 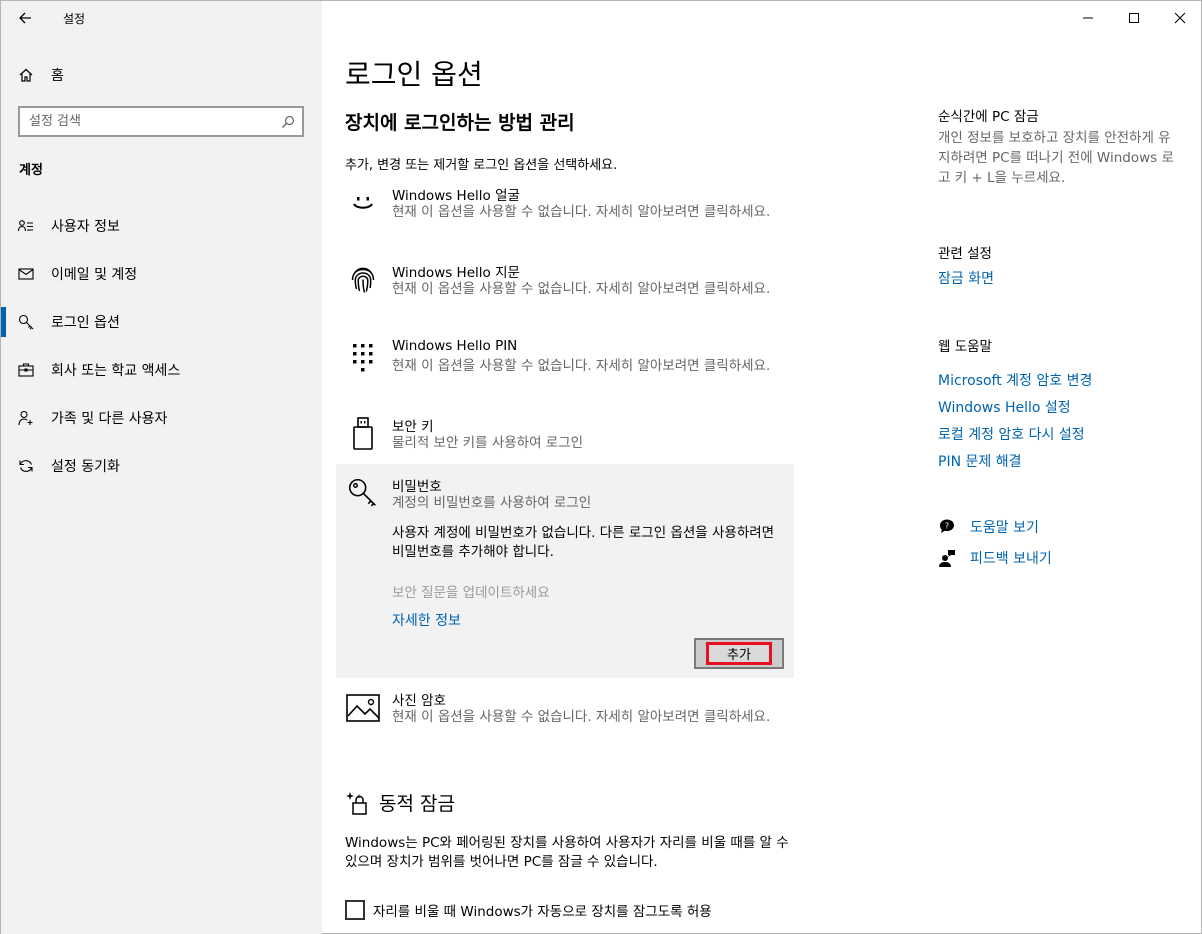 I want to click on minimize-icon, so click(x=1088, y=18).